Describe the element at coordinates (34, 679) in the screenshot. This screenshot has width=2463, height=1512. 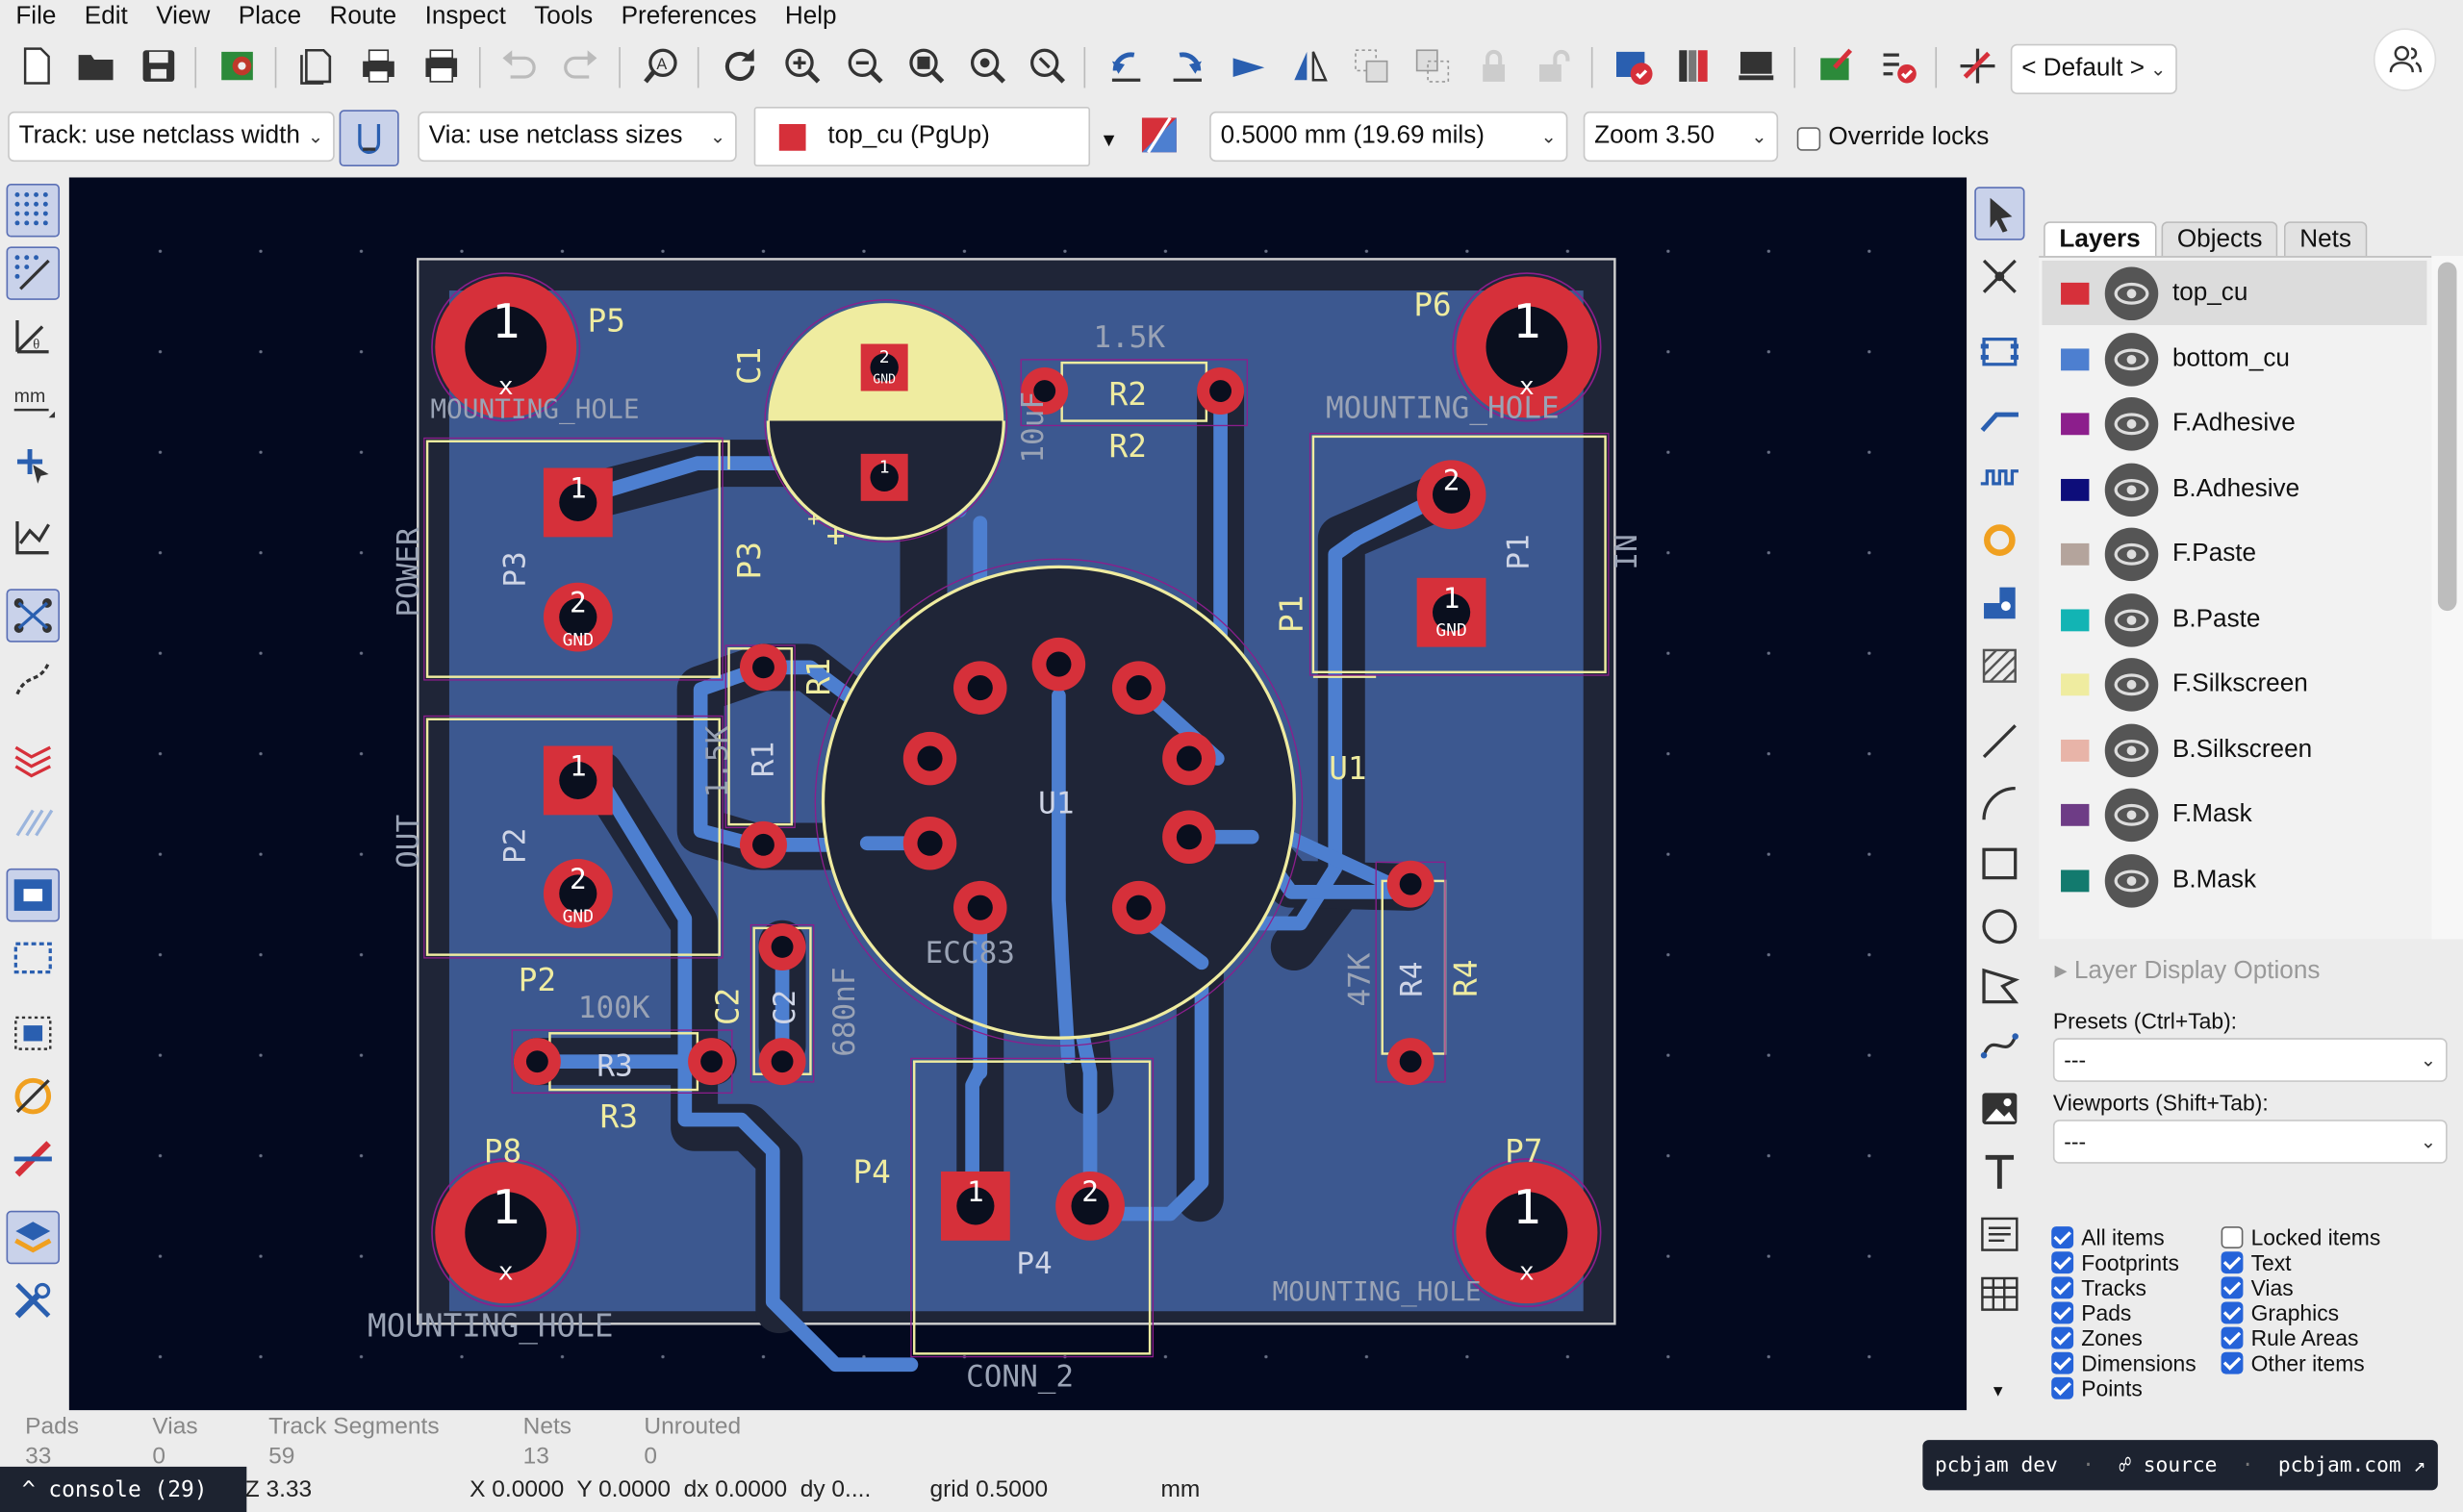
I see `curved-ratsnest-icon` at that location.